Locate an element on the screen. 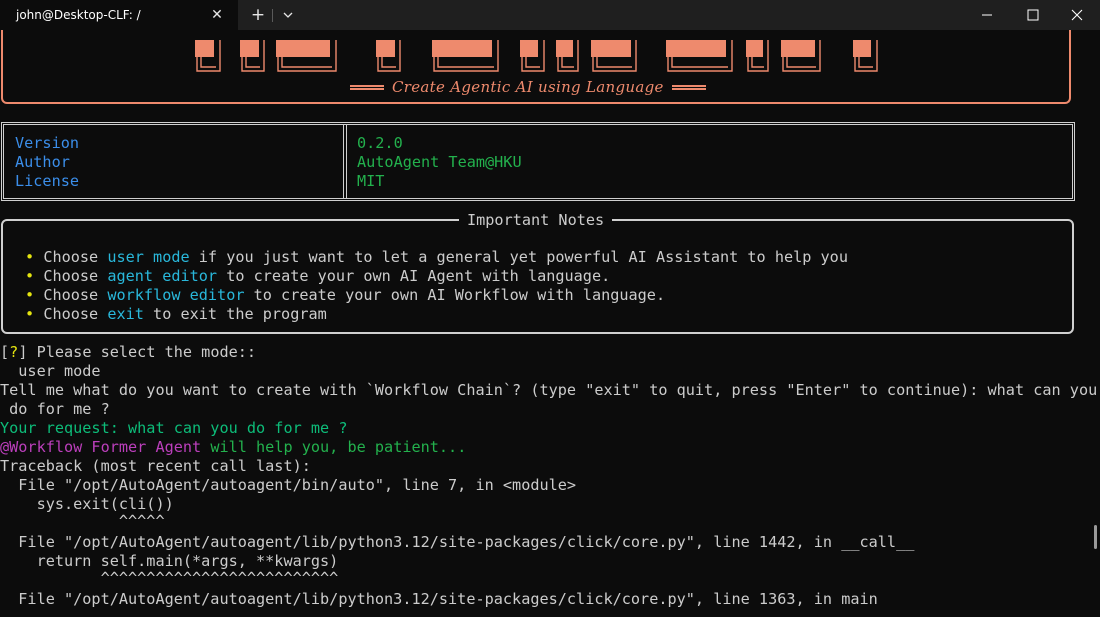  traceback-line: ^^^^^ is located at coordinates (82, 521).